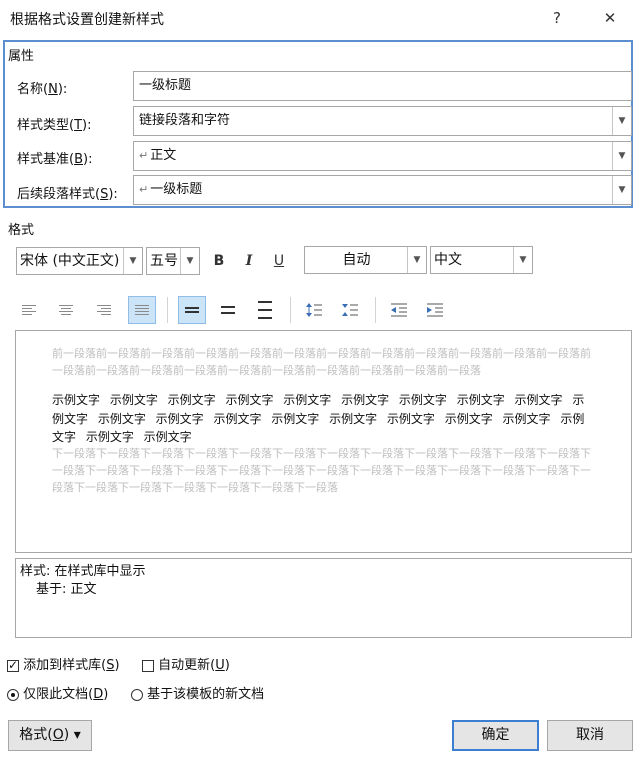 The height and width of the screenshot is (763, 640). I want to click on double-spacing-icon, so click(265, 310).